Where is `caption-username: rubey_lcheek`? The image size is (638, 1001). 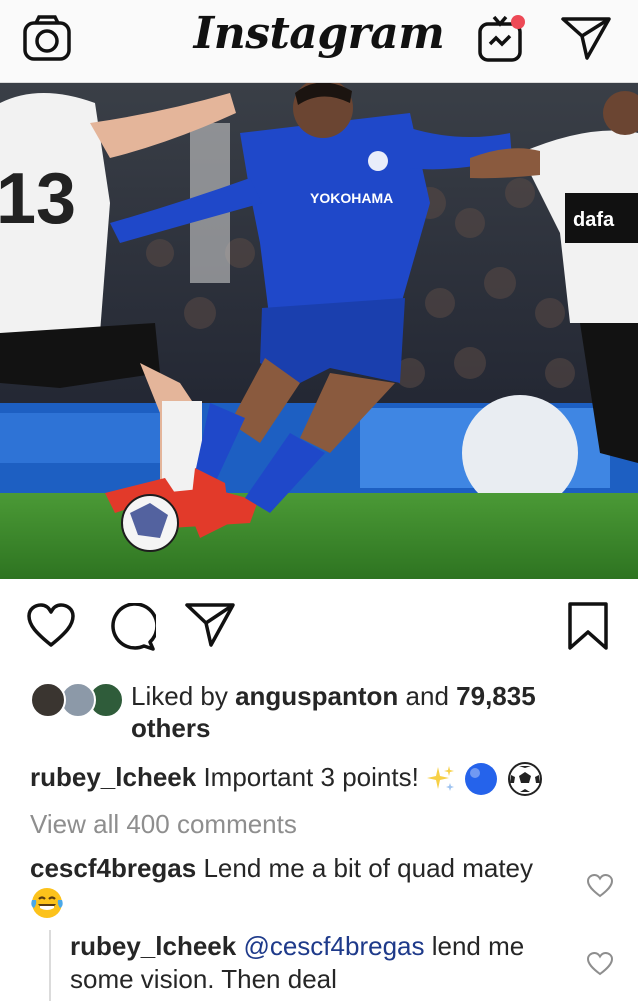 caption-username: rubey_lcheek is located at coordinates (113, 777).